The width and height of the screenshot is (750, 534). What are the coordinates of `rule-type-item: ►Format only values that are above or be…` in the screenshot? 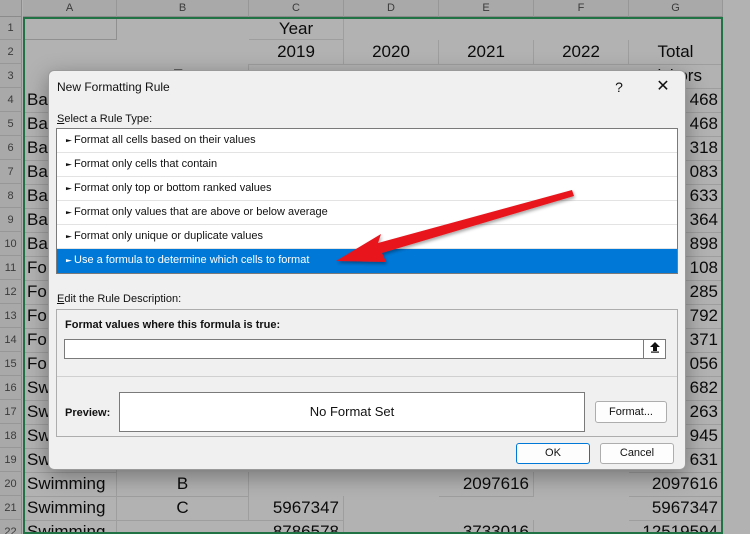 It's located at (367, 213).